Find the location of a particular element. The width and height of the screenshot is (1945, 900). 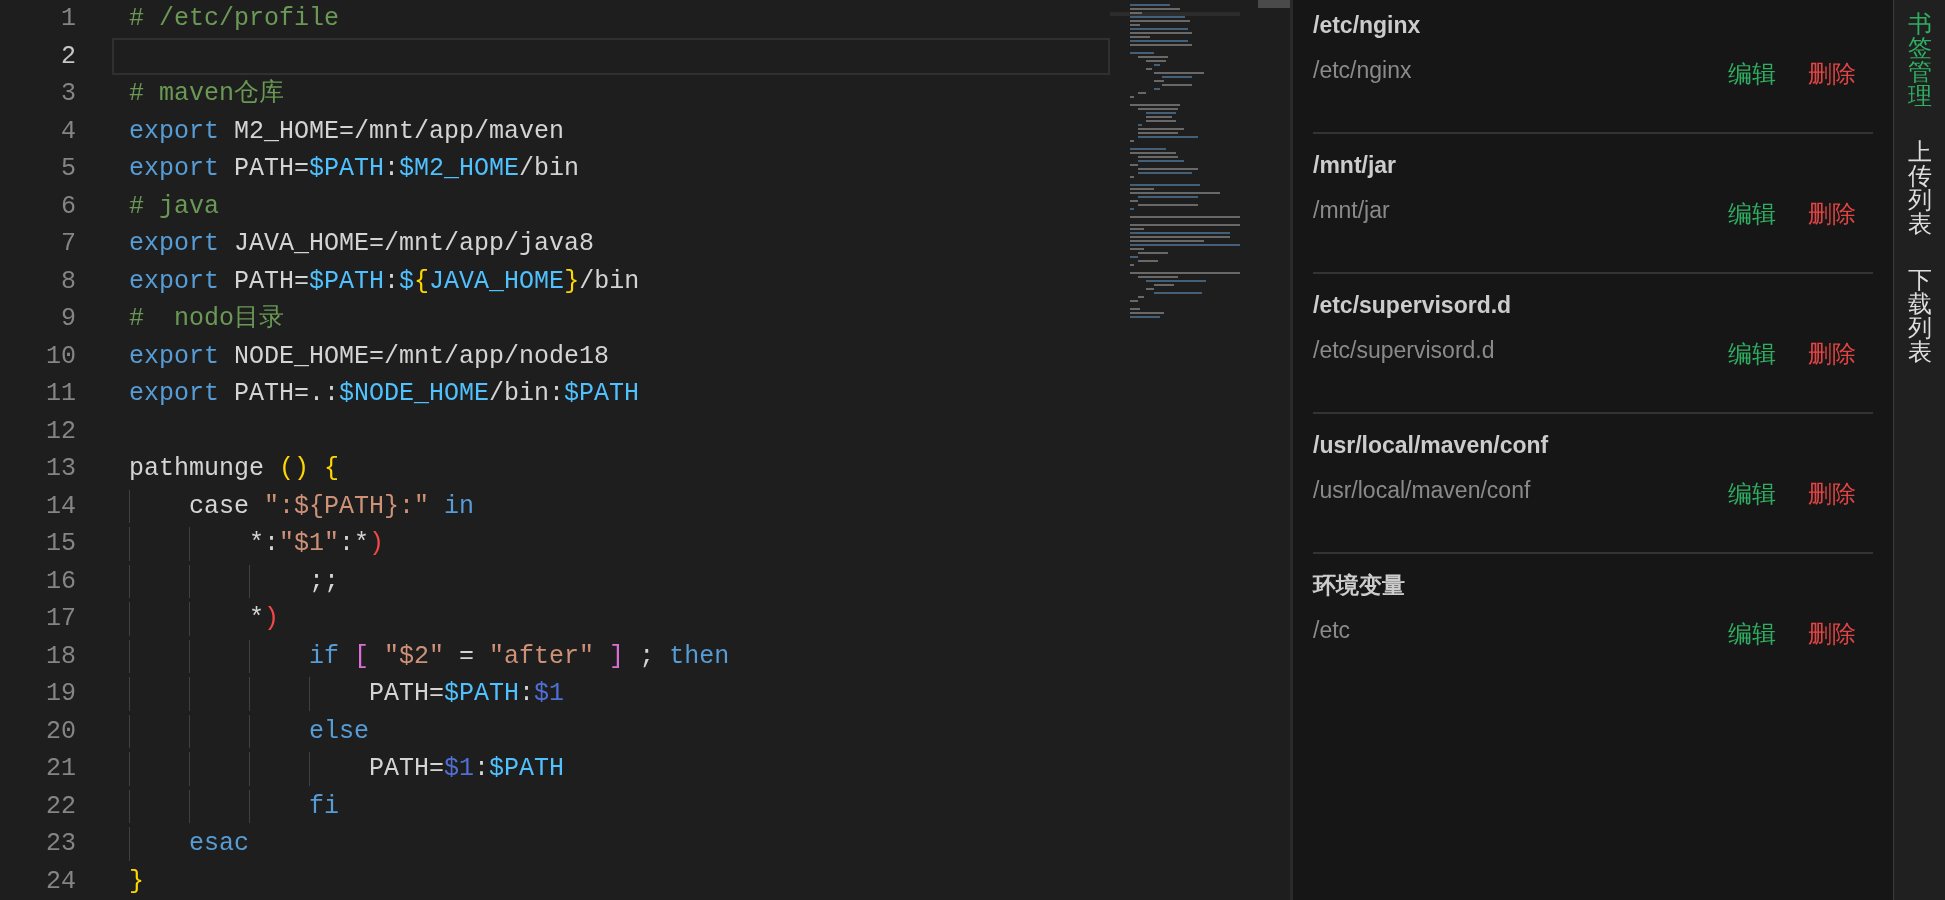

code-line: case ":${PATH}:" in is located at coordinates (332, 506).